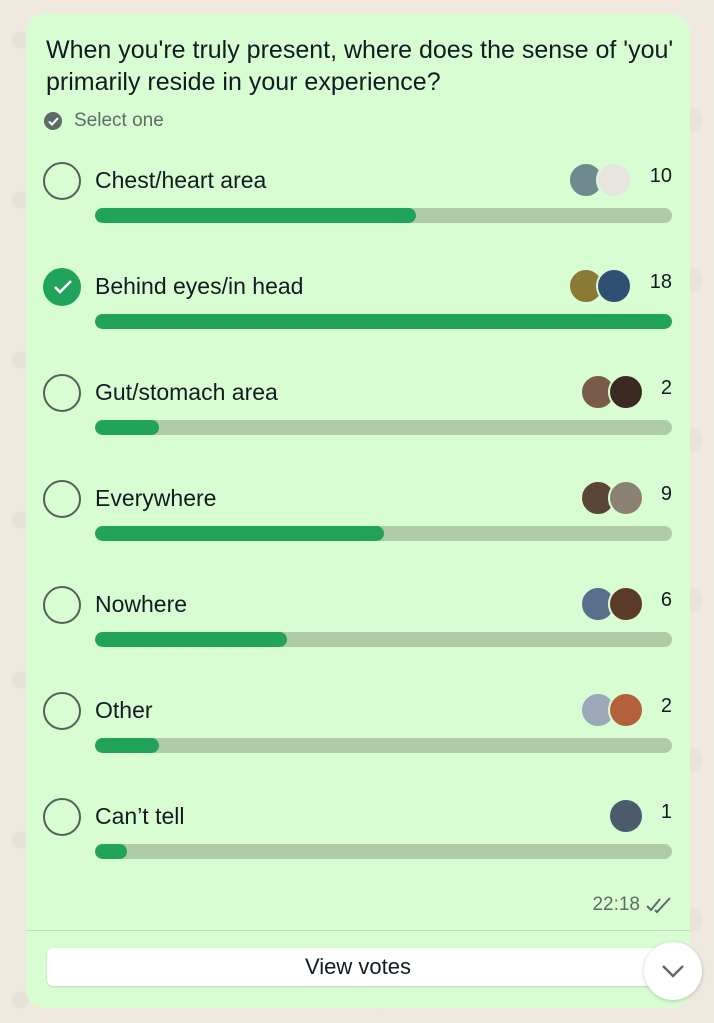  I want to click on poll-option: Can’t tell 1, so click(358, 848).